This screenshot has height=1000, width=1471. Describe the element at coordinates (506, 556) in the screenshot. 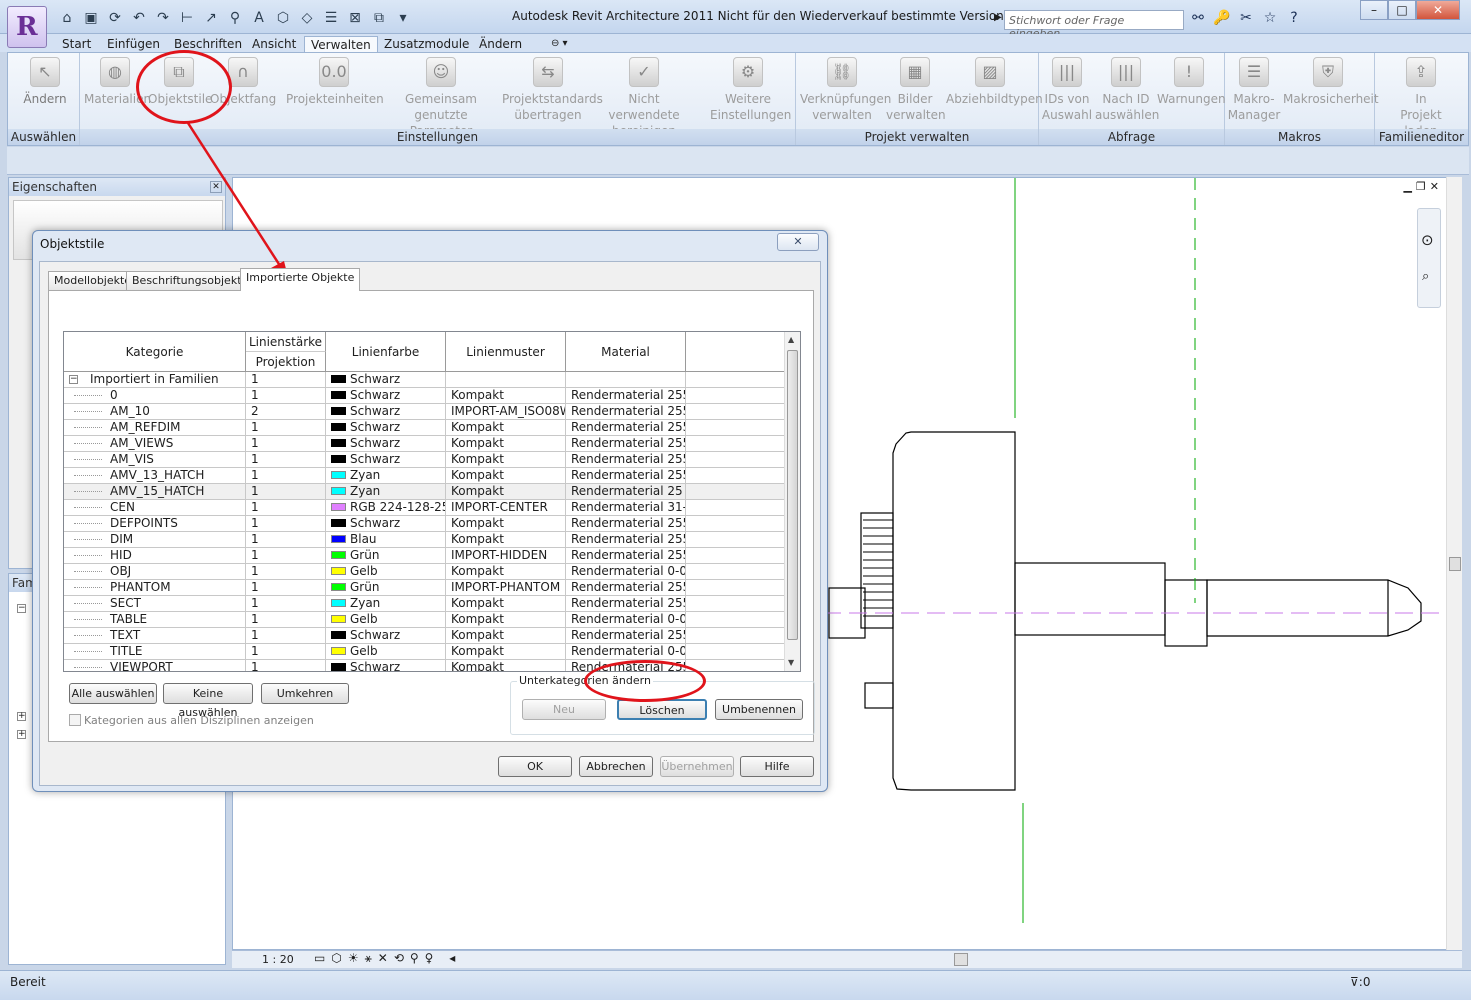

I see `cell-pattern: IMPORT-HIDDEN` at that location.